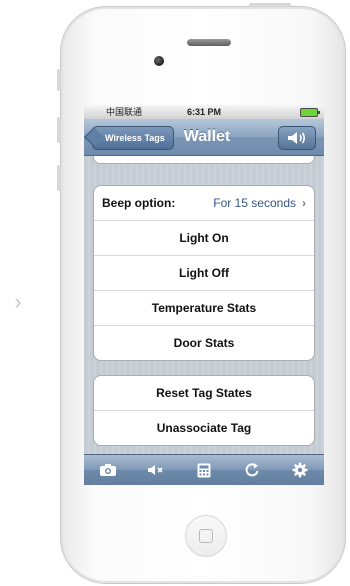  I want to click on mute-switch, so click(59, 80).